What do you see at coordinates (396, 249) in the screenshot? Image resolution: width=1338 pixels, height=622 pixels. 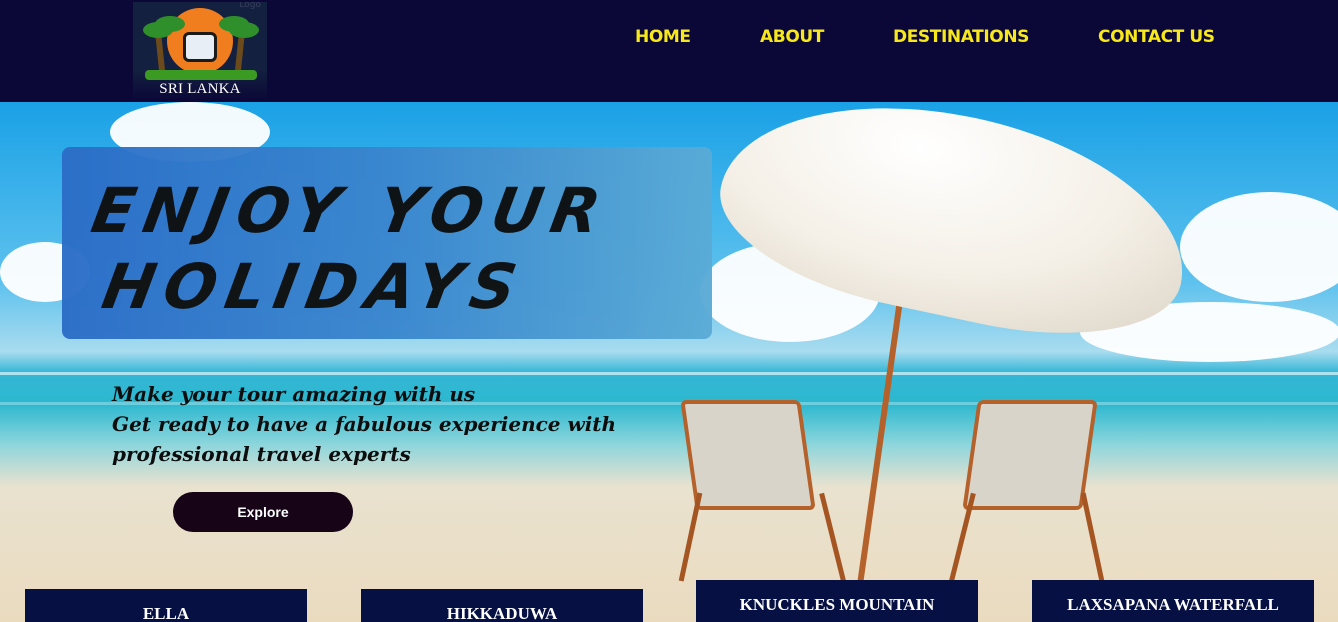 I see `hero-title: ENJOY YOUR HOLIDAYS` at bounding box center [396, 249].